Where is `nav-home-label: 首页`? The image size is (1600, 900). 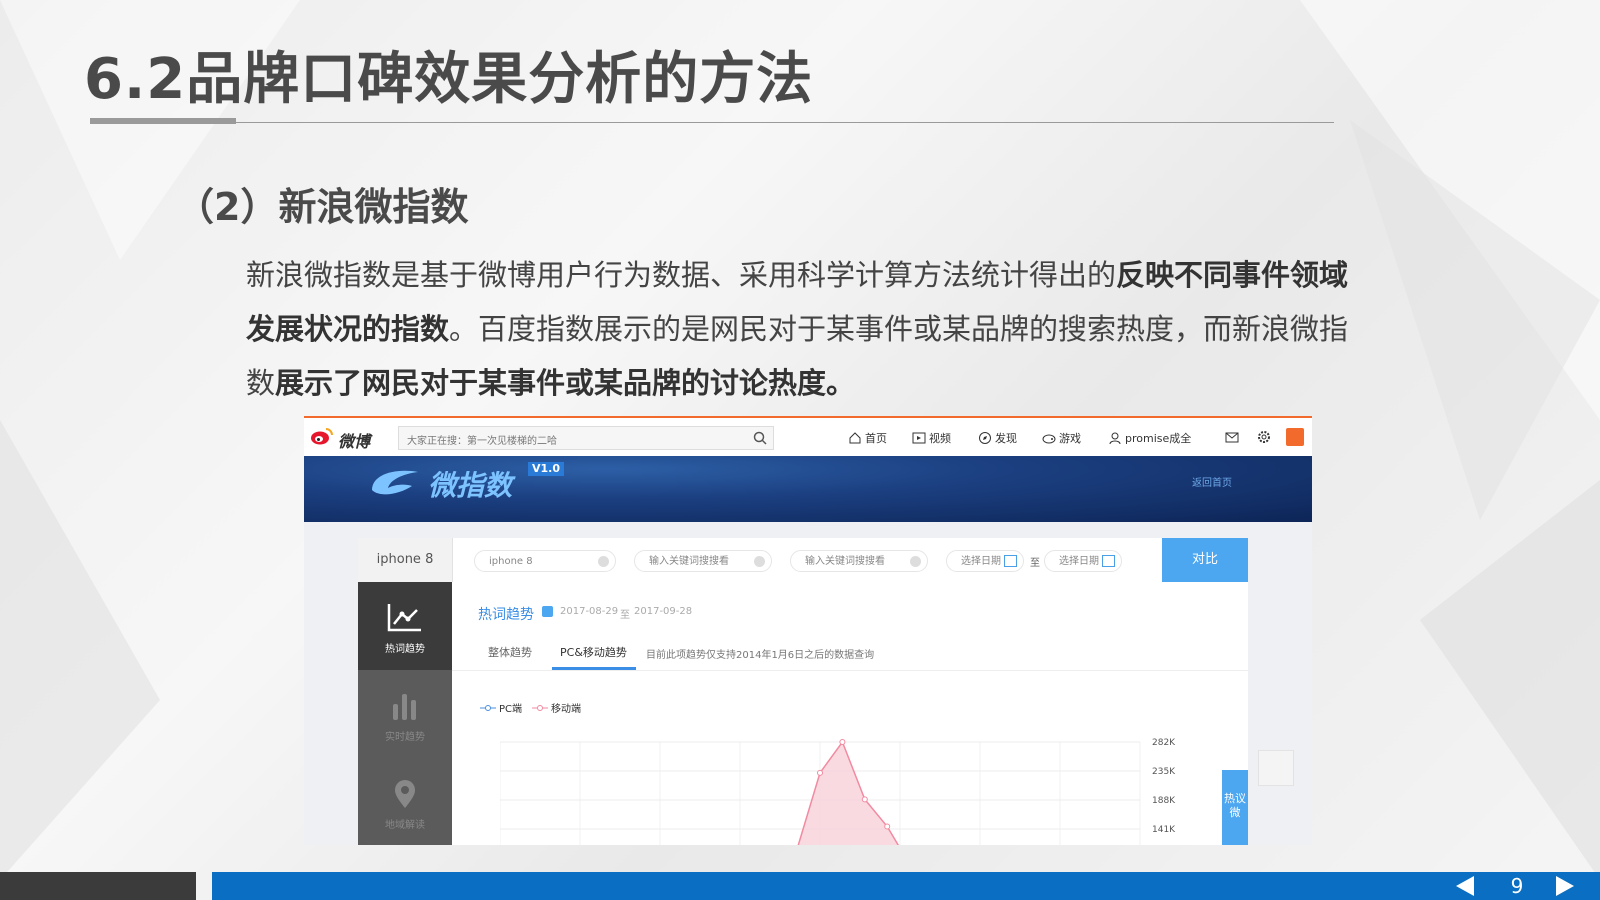
nav-home-label: 首页 is located at coordinates (876, 438).